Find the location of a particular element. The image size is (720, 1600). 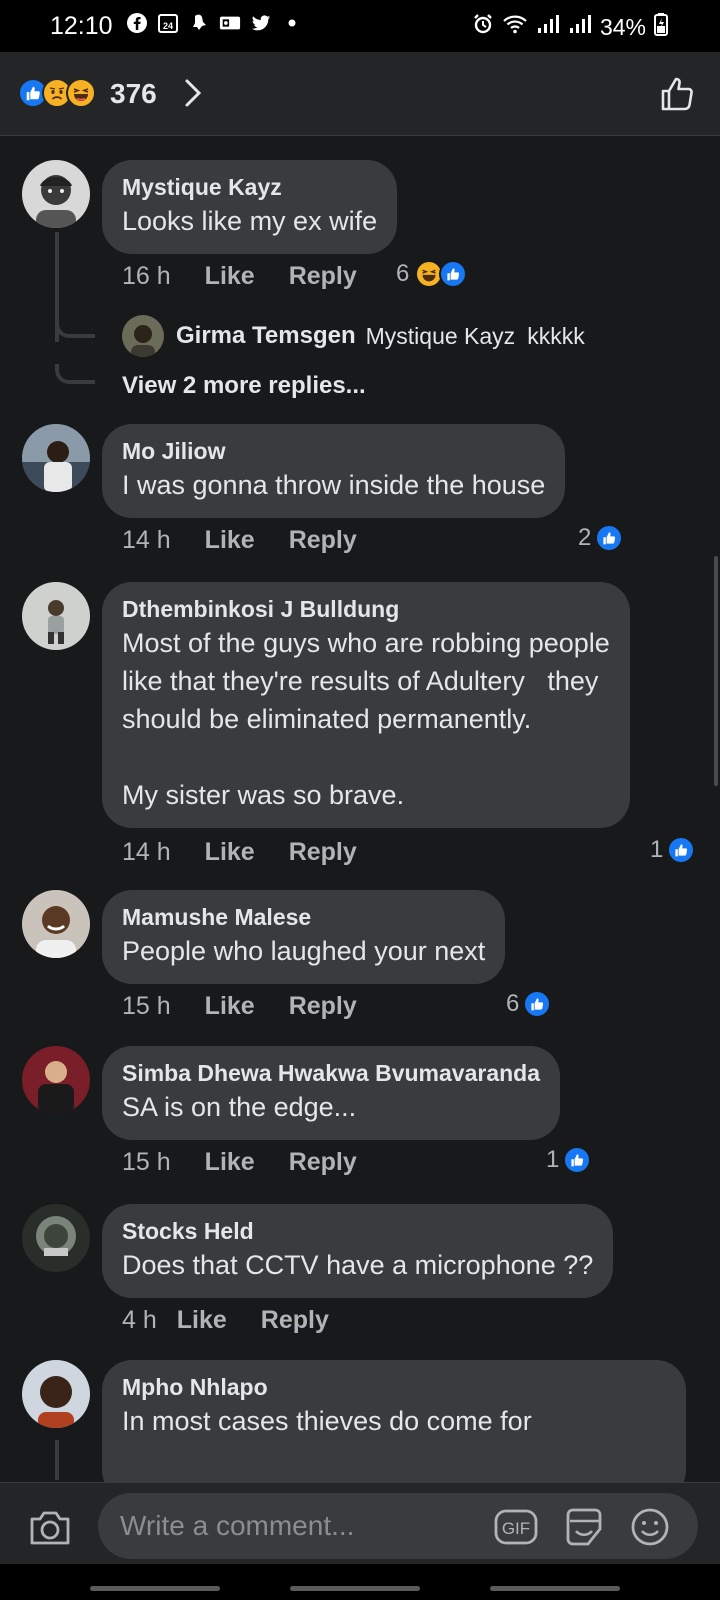

reply-text: kkkkk is located at coordinates (556, 335).